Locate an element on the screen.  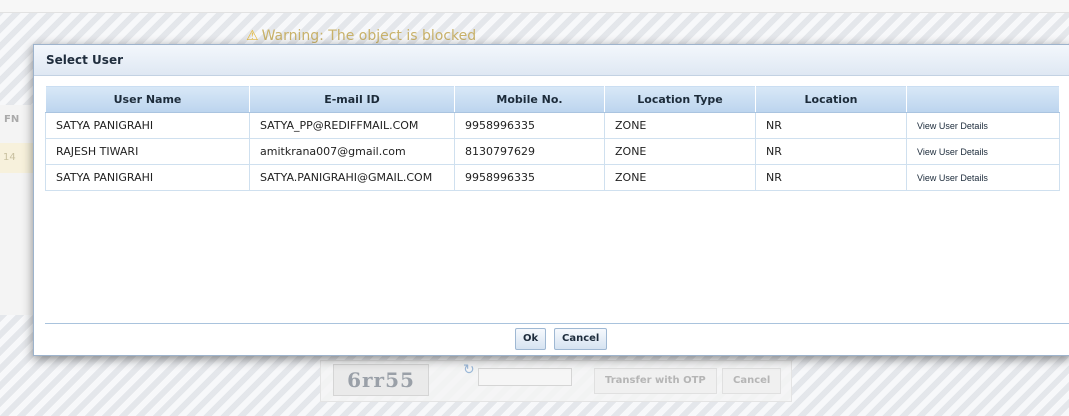
warning-text: Warning: The object is blocked is located at coordinates (369, 36).